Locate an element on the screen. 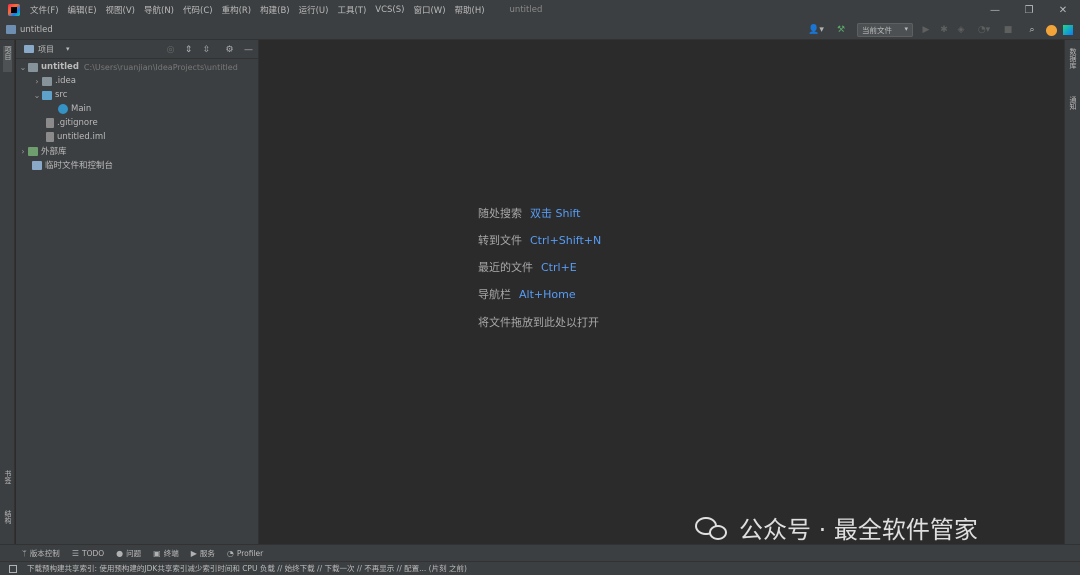 Image resolution: width=1080 pixels, height=575 pixels. bookmarks-tool-tab: 书签 is located at coordinates (8, 477).